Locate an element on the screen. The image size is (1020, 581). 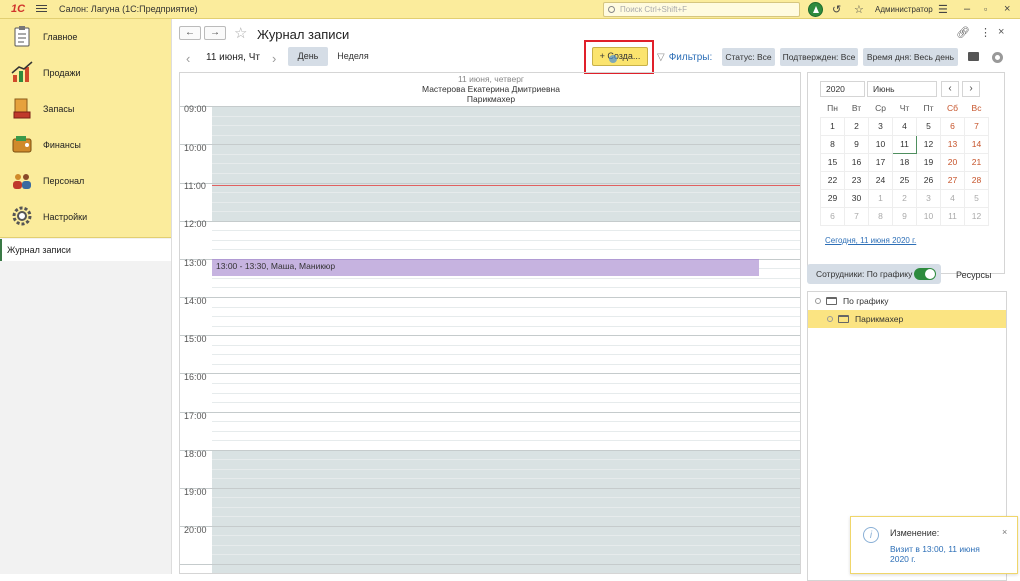
calendar-day: 7 is located at coordinates (976, 126).